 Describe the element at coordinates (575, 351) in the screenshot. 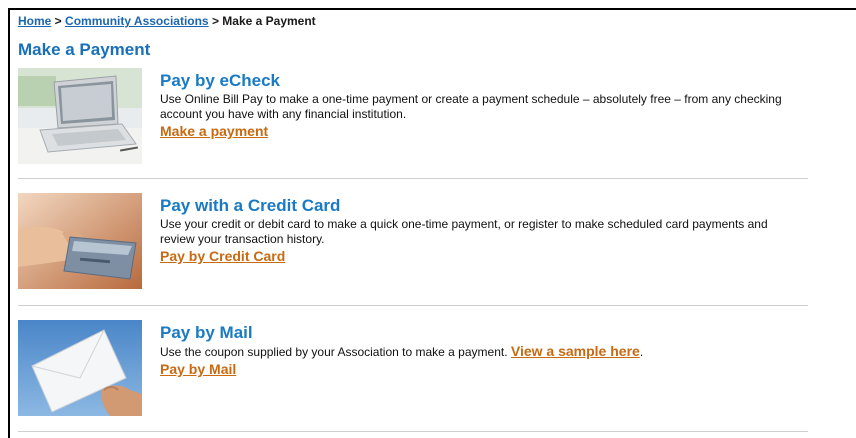

I see `view-sample-link: View a sample here` at that location.